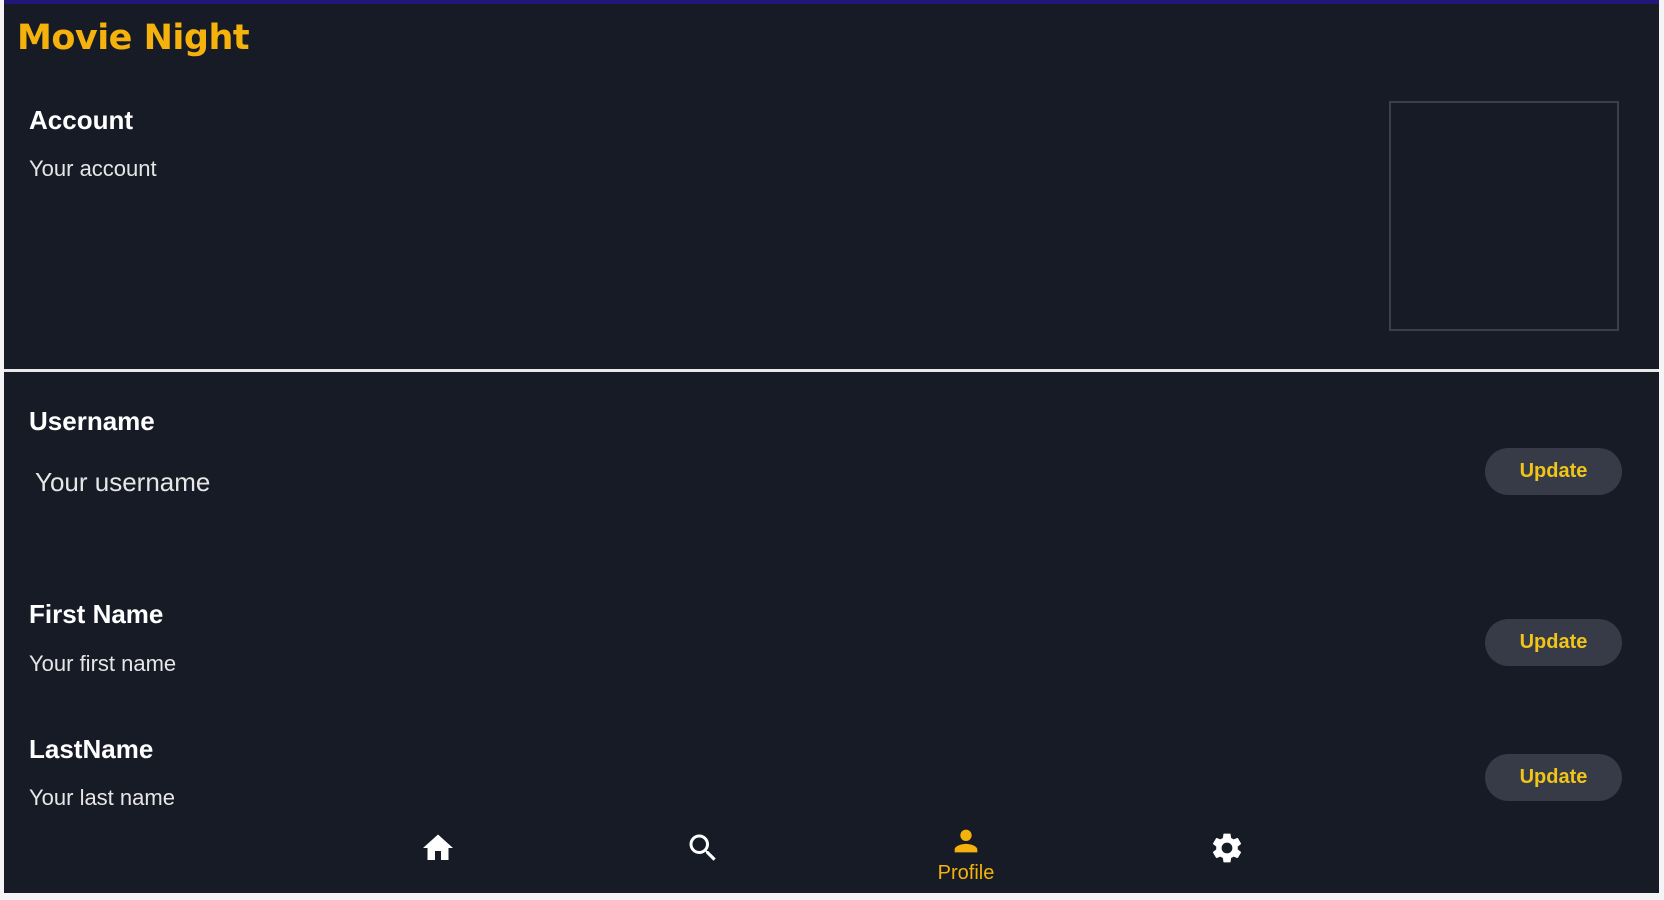 The image size is (1664, 900). Describe the element at coordinates (831, 2) in the screenshot. I see `top-accent-bar` at that location.